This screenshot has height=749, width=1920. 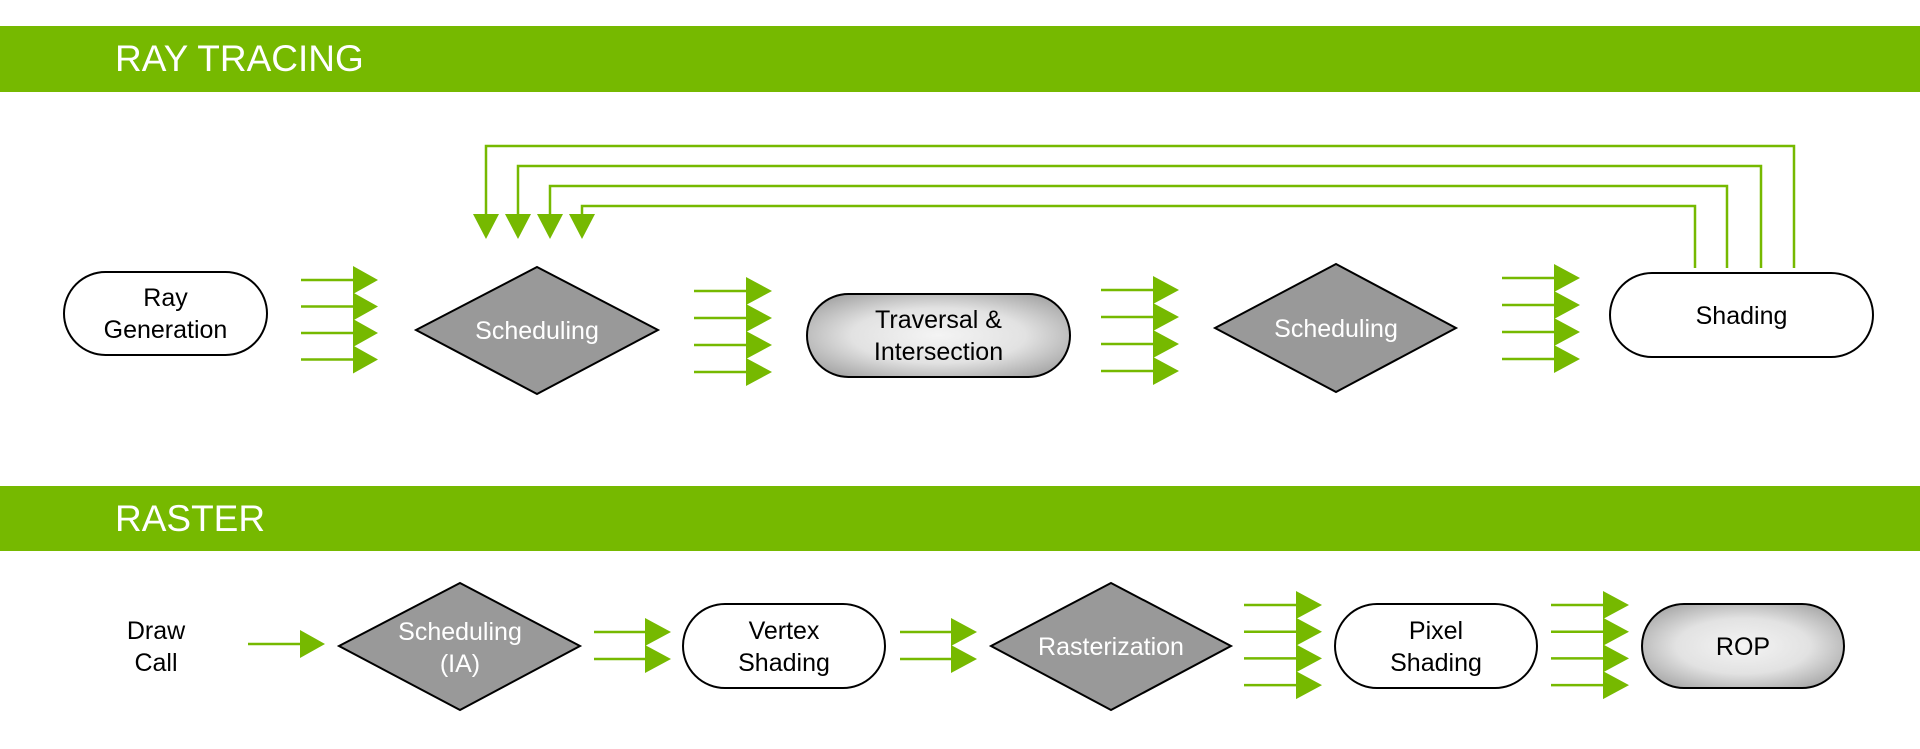 What do you see at coordinates (1590, 645) in the screenshot?
I see `connector-pixel-shading-to-rop` at bounding box center [1590, 645].